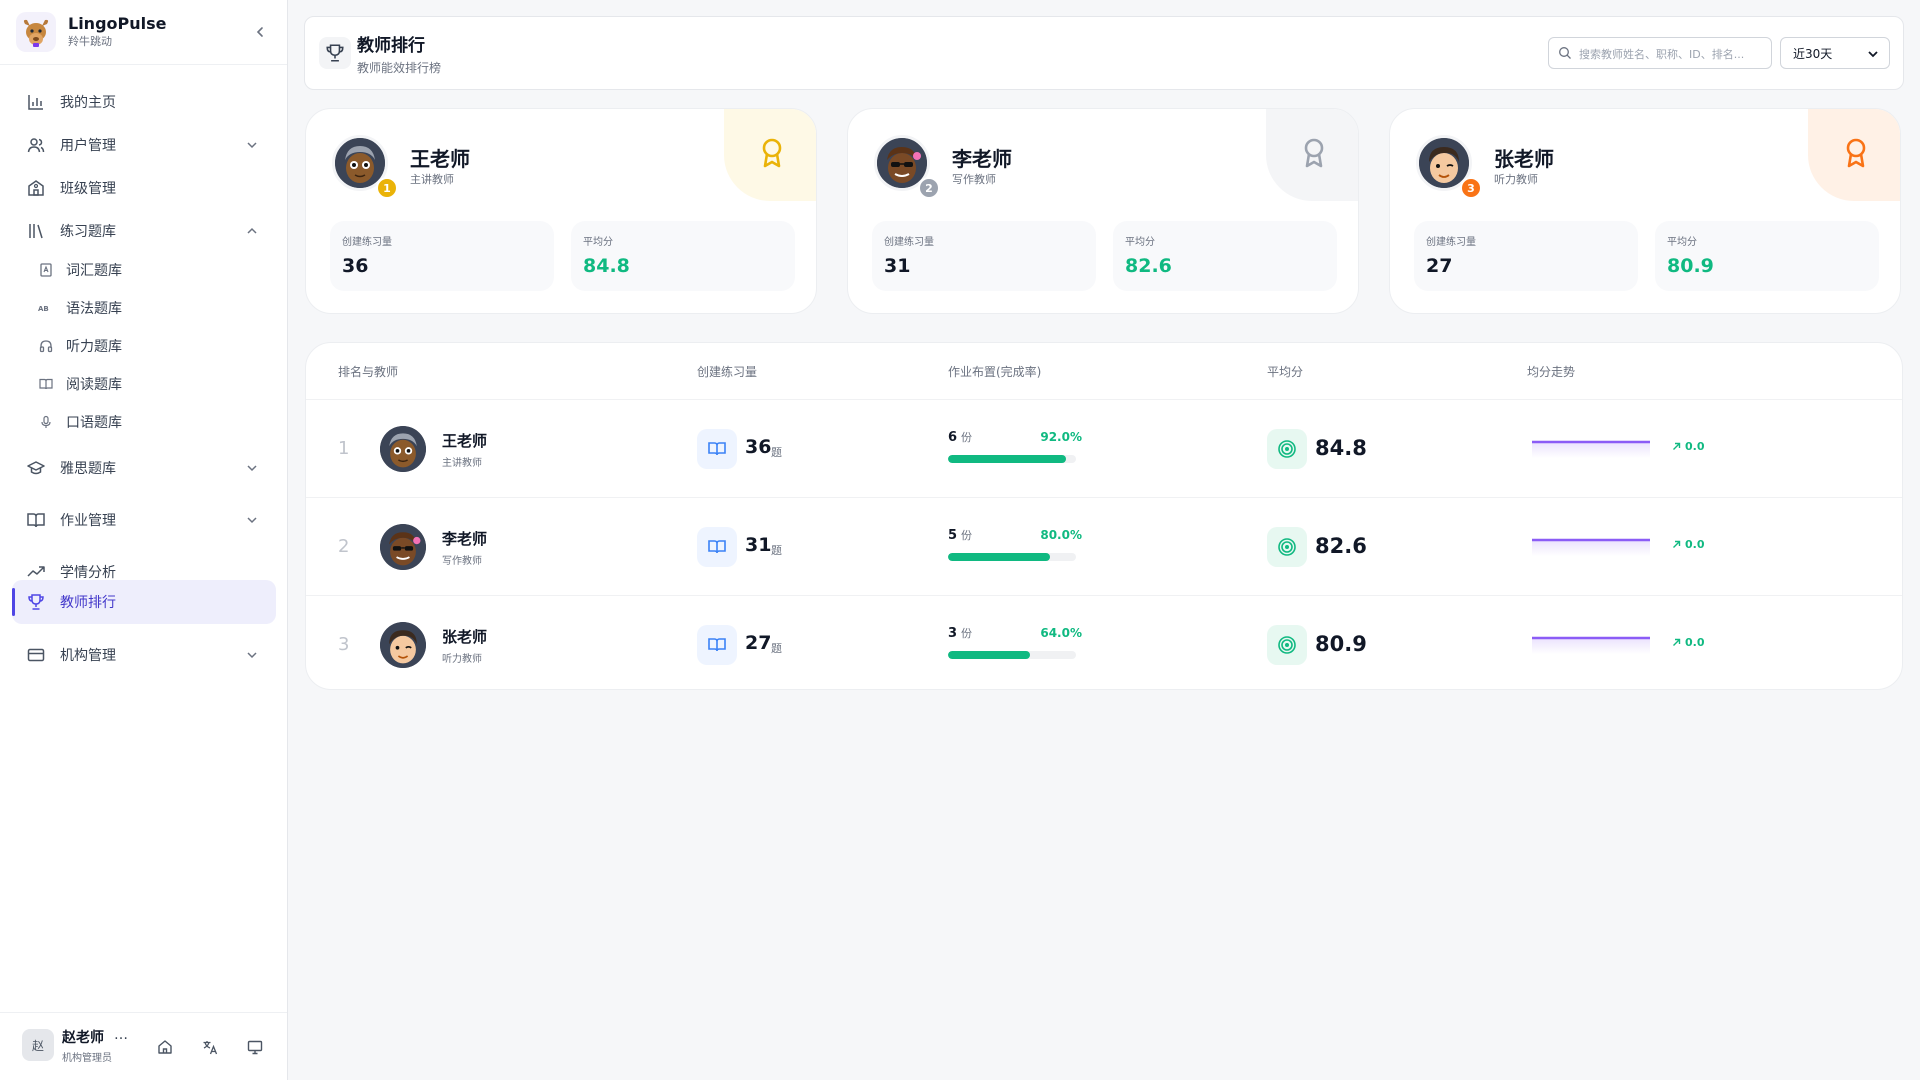  I want to click on collapse-sidebar-button, so click(260, 32).